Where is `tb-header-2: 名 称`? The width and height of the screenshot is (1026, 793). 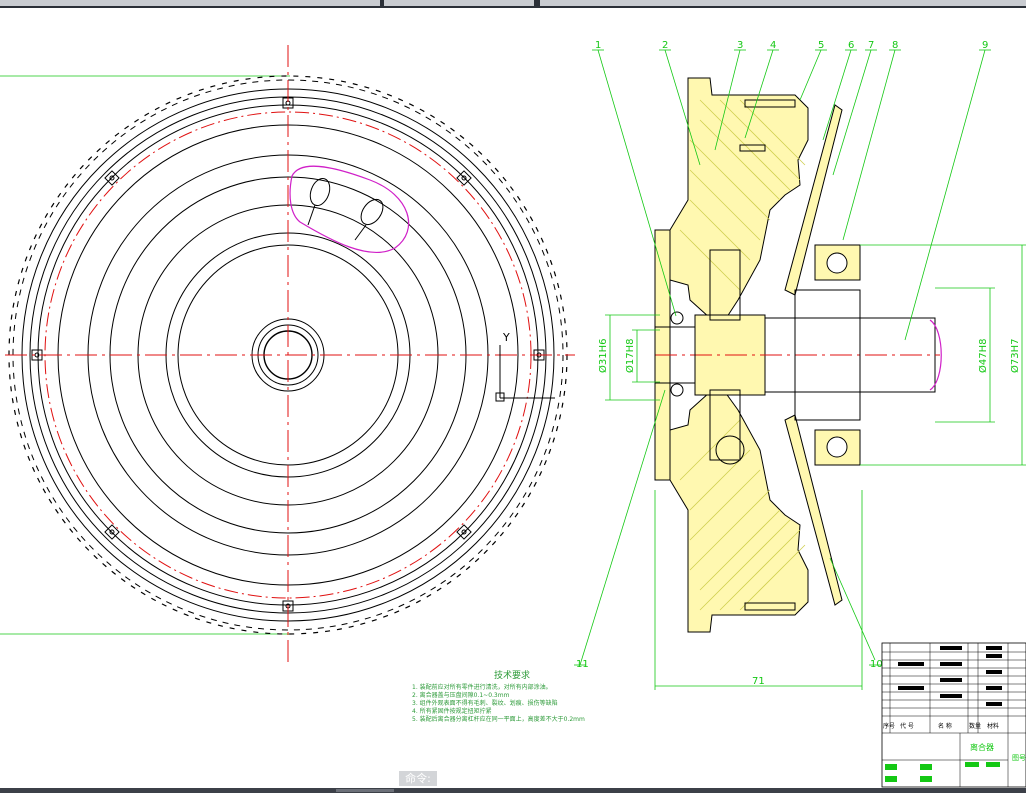
tb-header-2: 名 称 is located at coordinates (945, 726).